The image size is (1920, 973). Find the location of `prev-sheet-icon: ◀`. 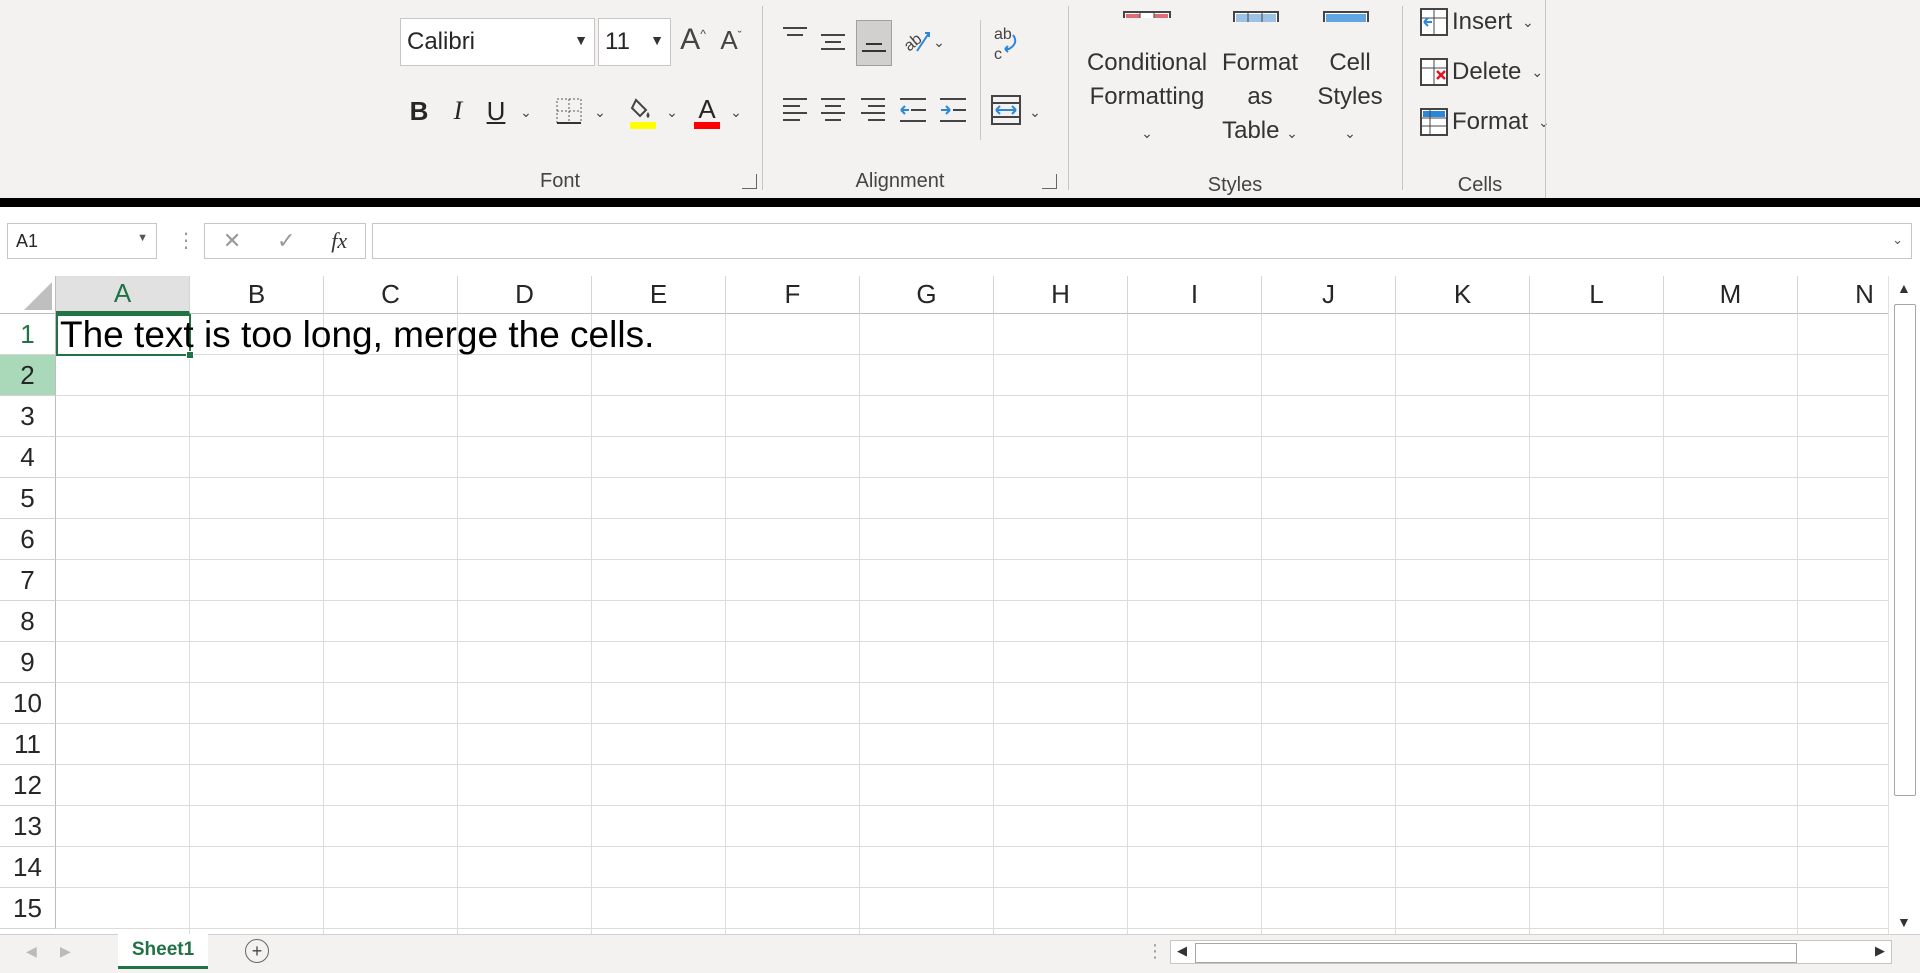

prev-sheet-icon: ◀ is located at coordinates (31, 951).